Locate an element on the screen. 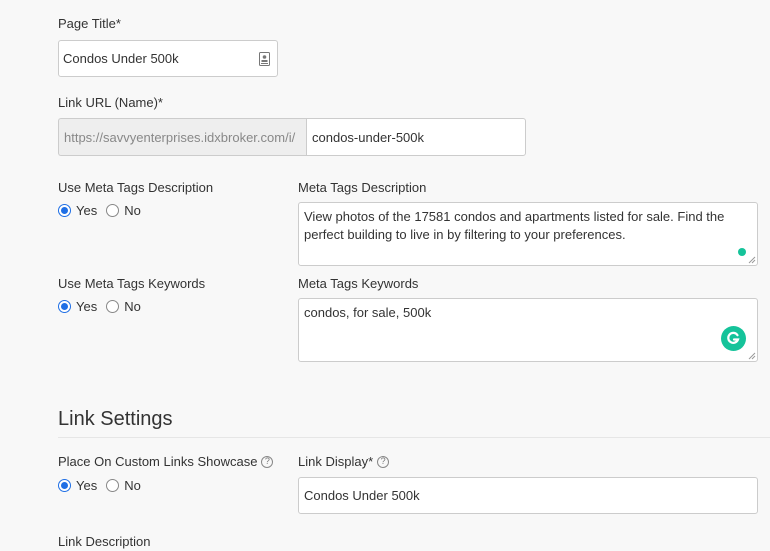  contact-card-icon is located at coordinates (264, 59).